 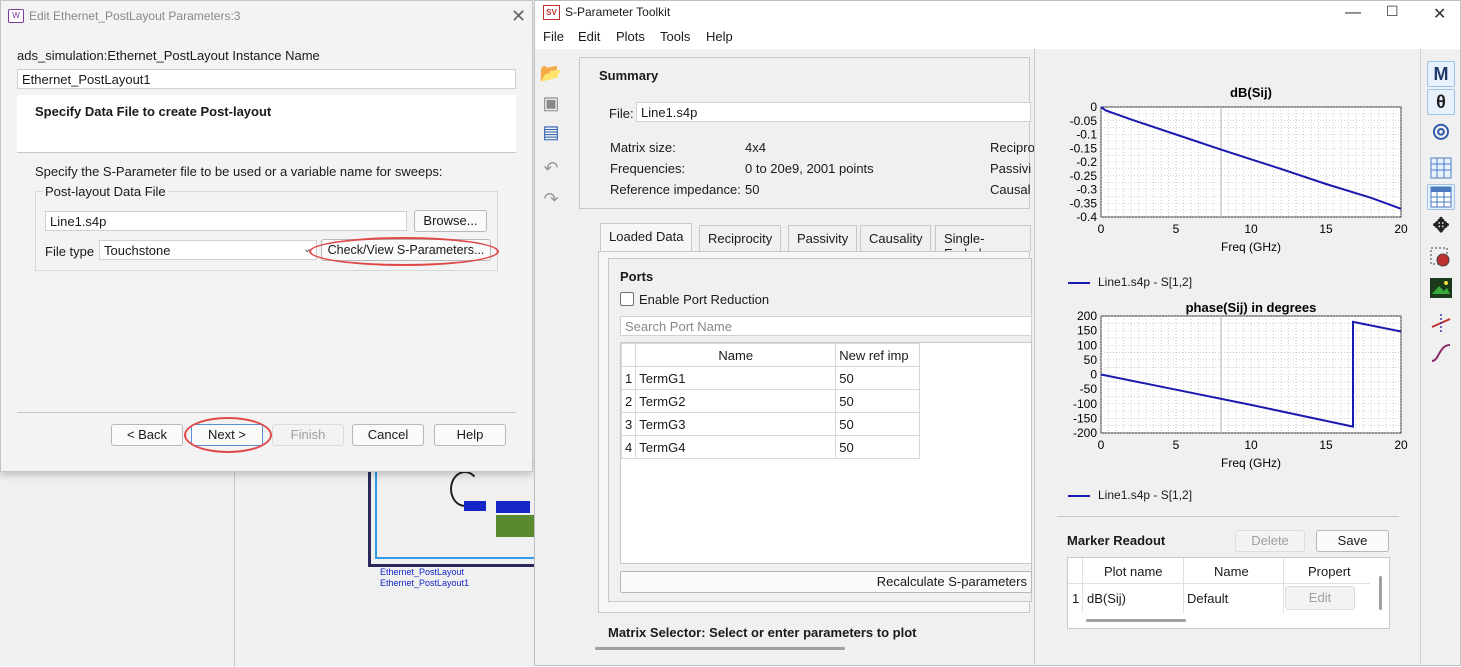 I want to click on component-body, so click(x=516, y=526).